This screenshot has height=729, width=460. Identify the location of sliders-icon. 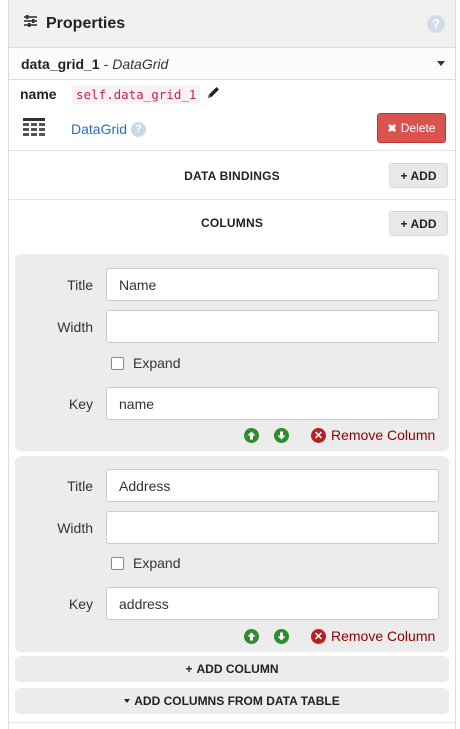
(30, 23).